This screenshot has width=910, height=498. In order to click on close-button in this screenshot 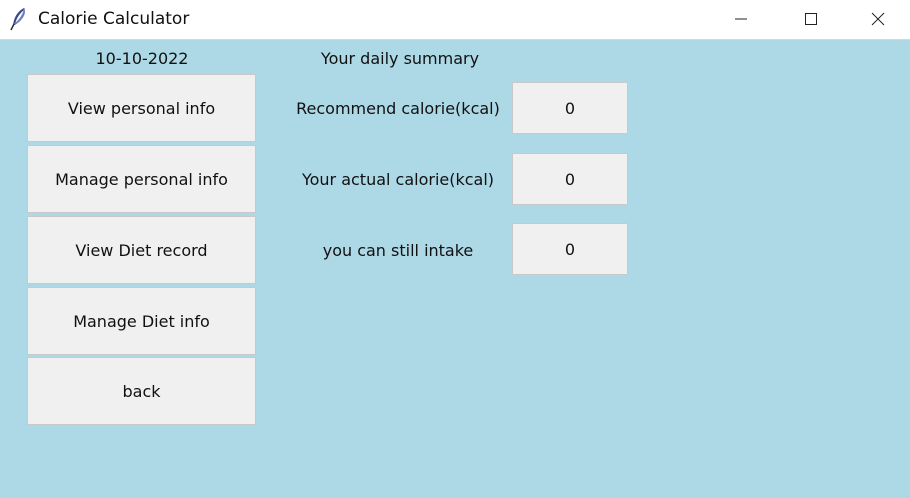, I will do `click(878, 19)`.